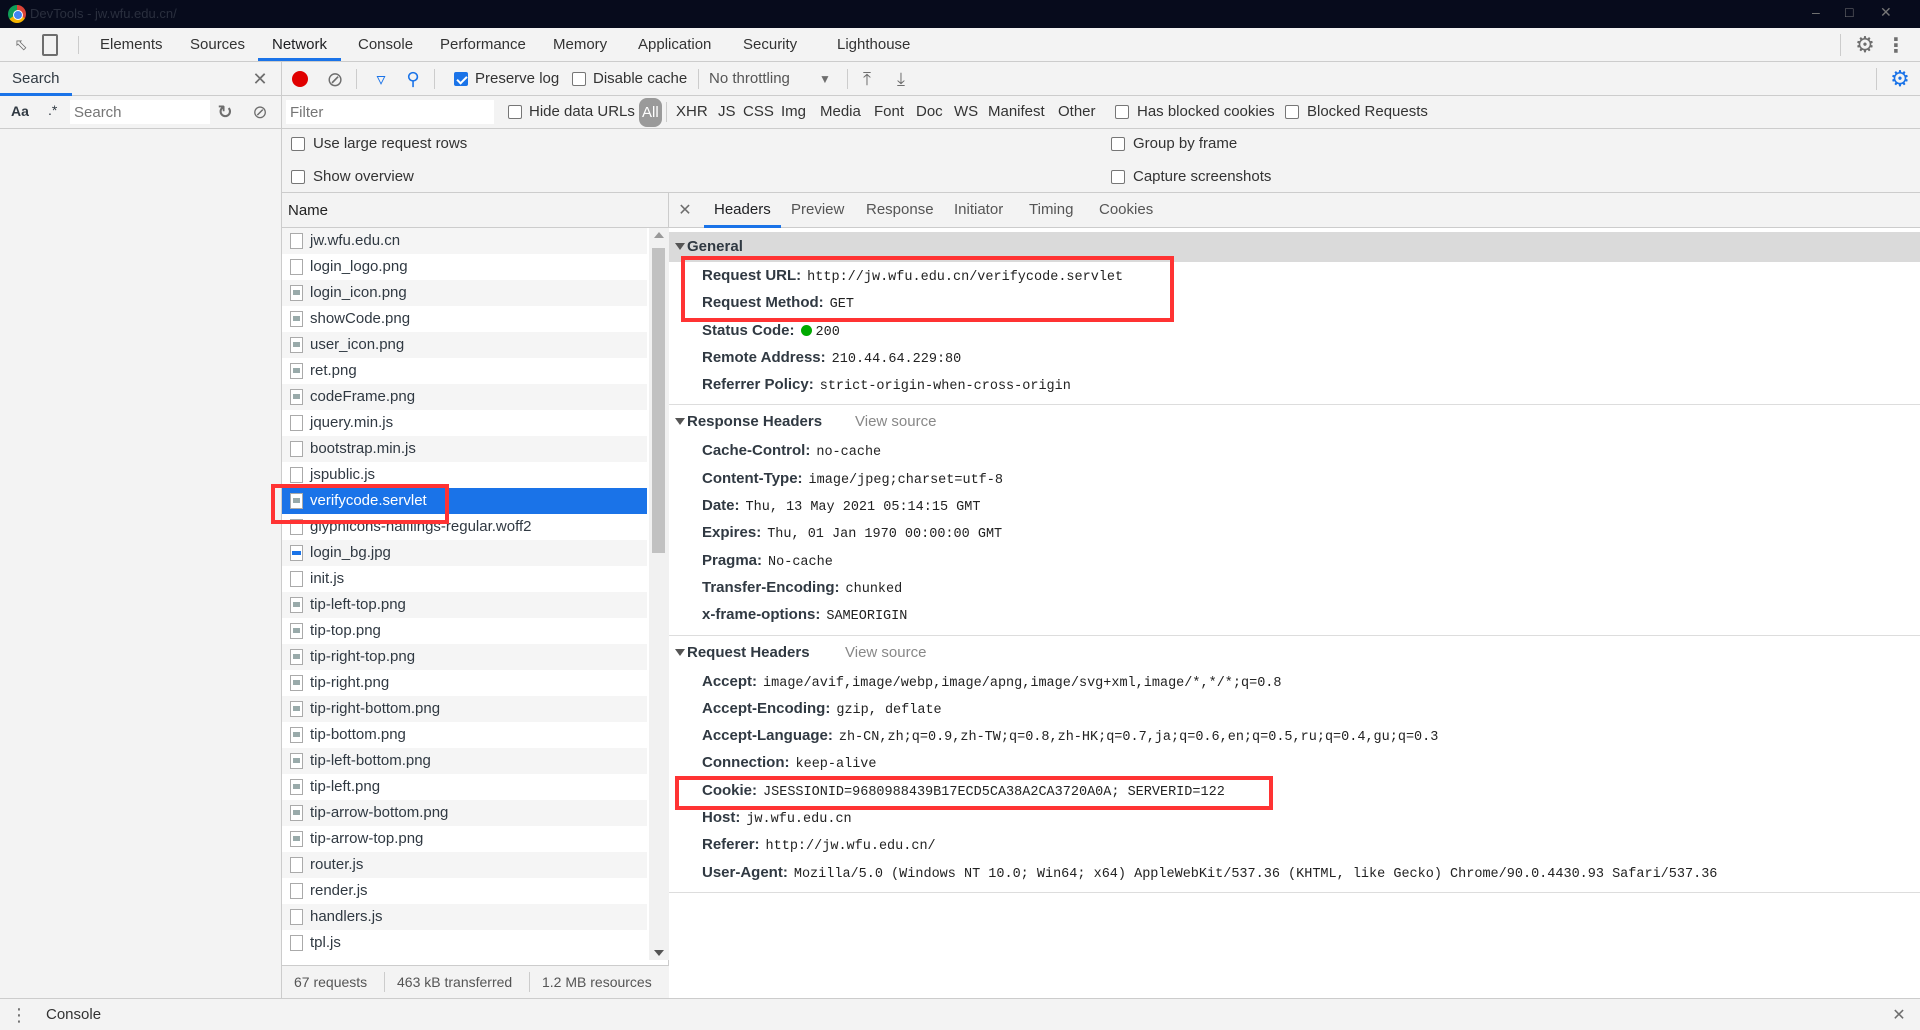  What do you see at coordinates (464, 293) in the screenshot?
I see `request-row: login_icon.png` at bounding box center [464, 293].